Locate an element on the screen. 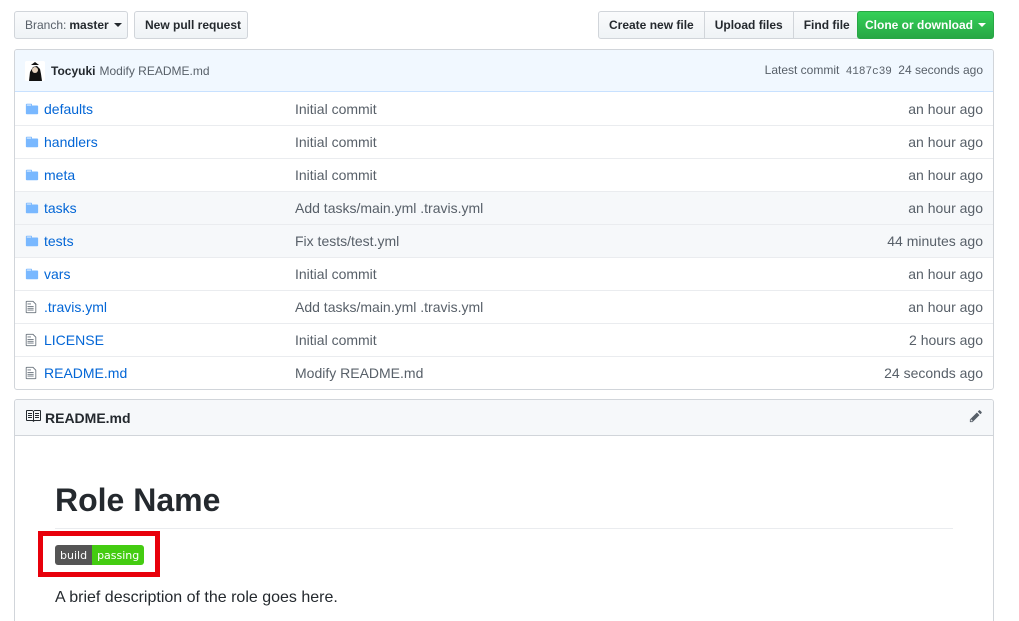 The image size is (1019, 621). book-icon is located at coordinates (33, 417).